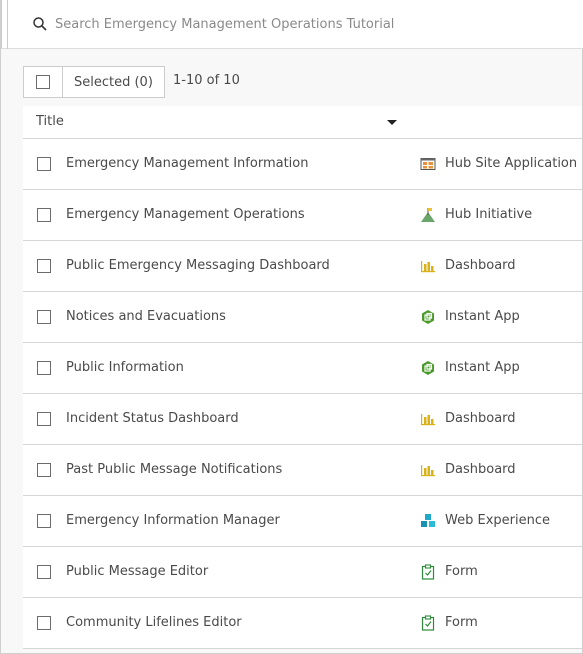  I want to click on item-title: Community Lifelines Editor, so click(154, 622).